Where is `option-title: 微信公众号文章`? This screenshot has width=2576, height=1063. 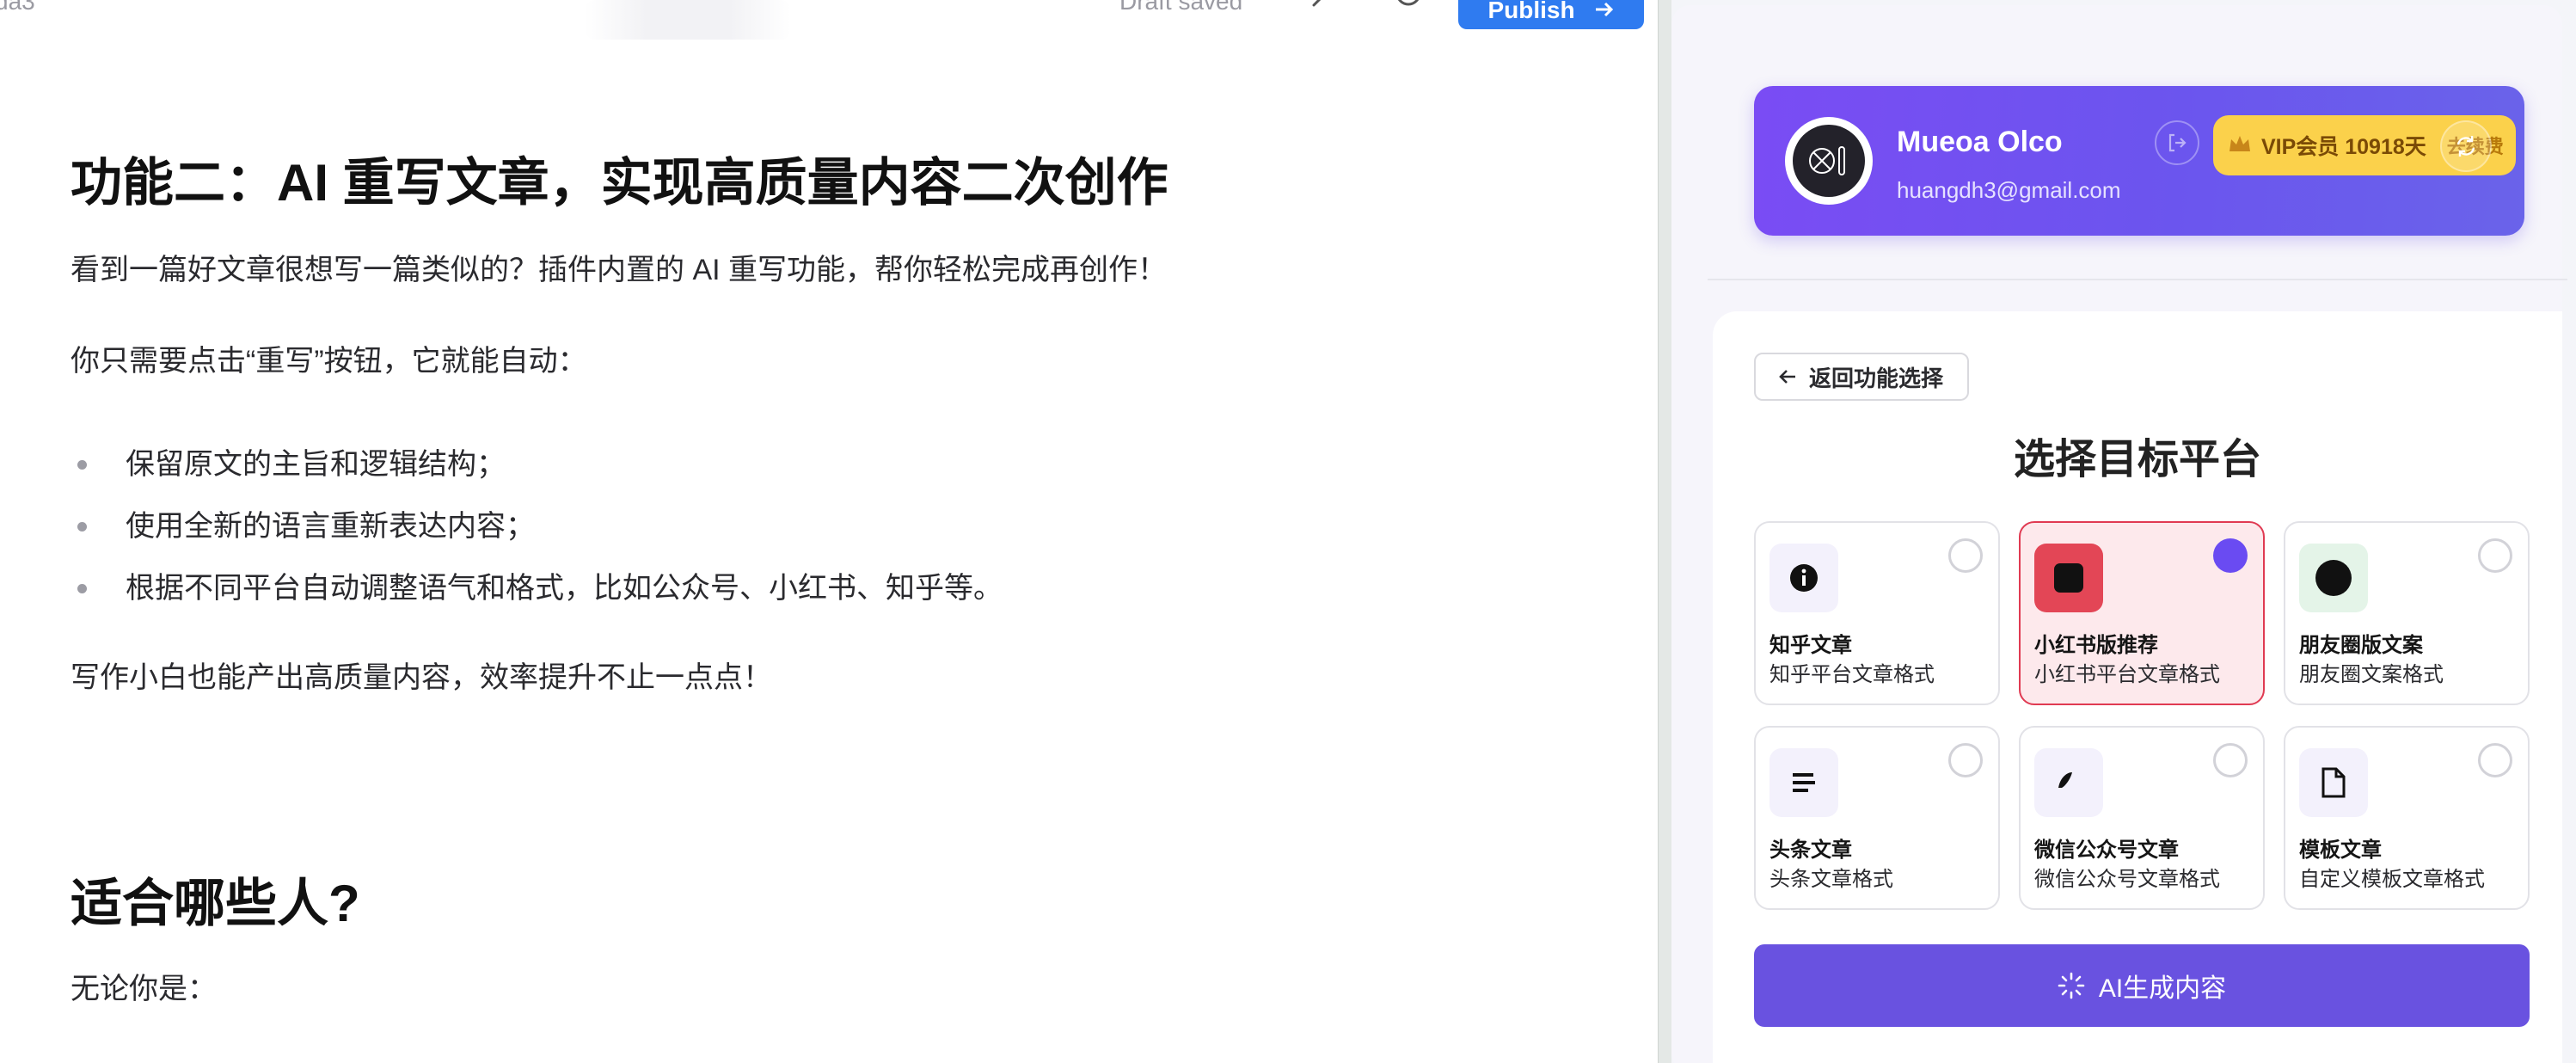
option-title: 微信公众号文章 is located at coordinates (2106, 851).